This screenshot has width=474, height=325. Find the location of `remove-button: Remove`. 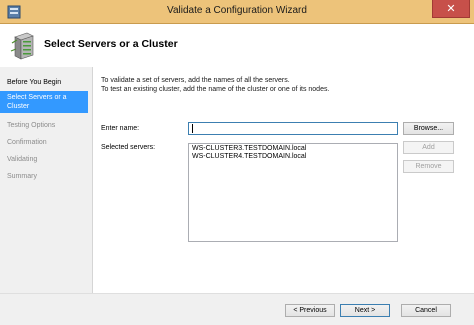

remove-button: Remove is located at coordinates (428, 166).